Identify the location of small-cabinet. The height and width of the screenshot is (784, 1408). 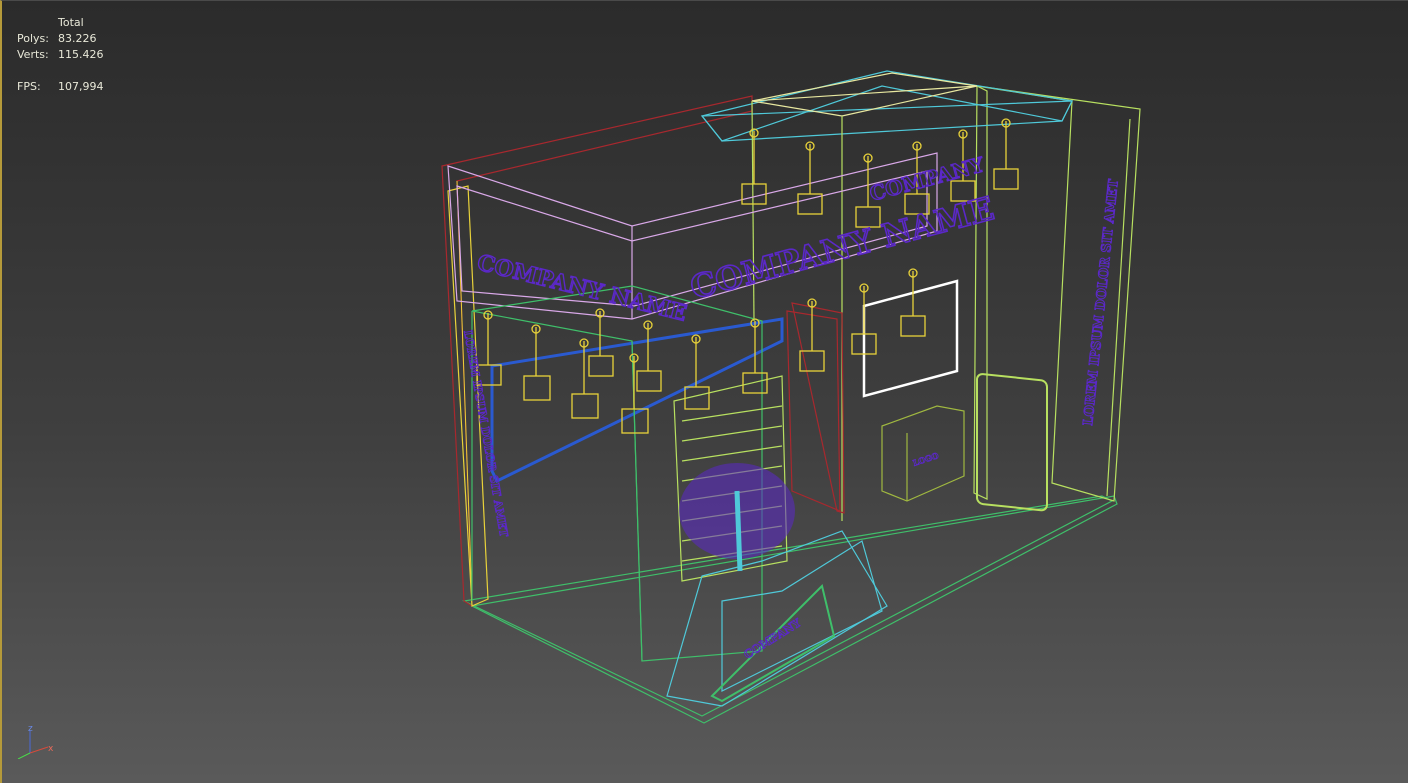
(923, 453).